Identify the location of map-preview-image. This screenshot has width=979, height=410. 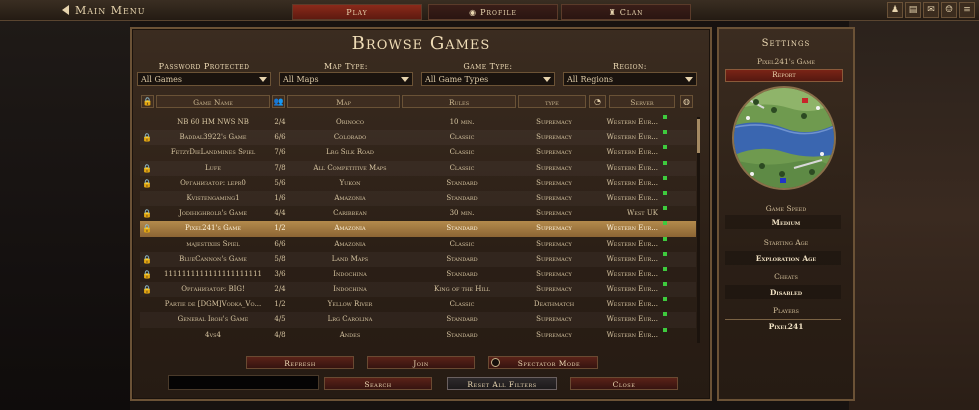
(784, 138).